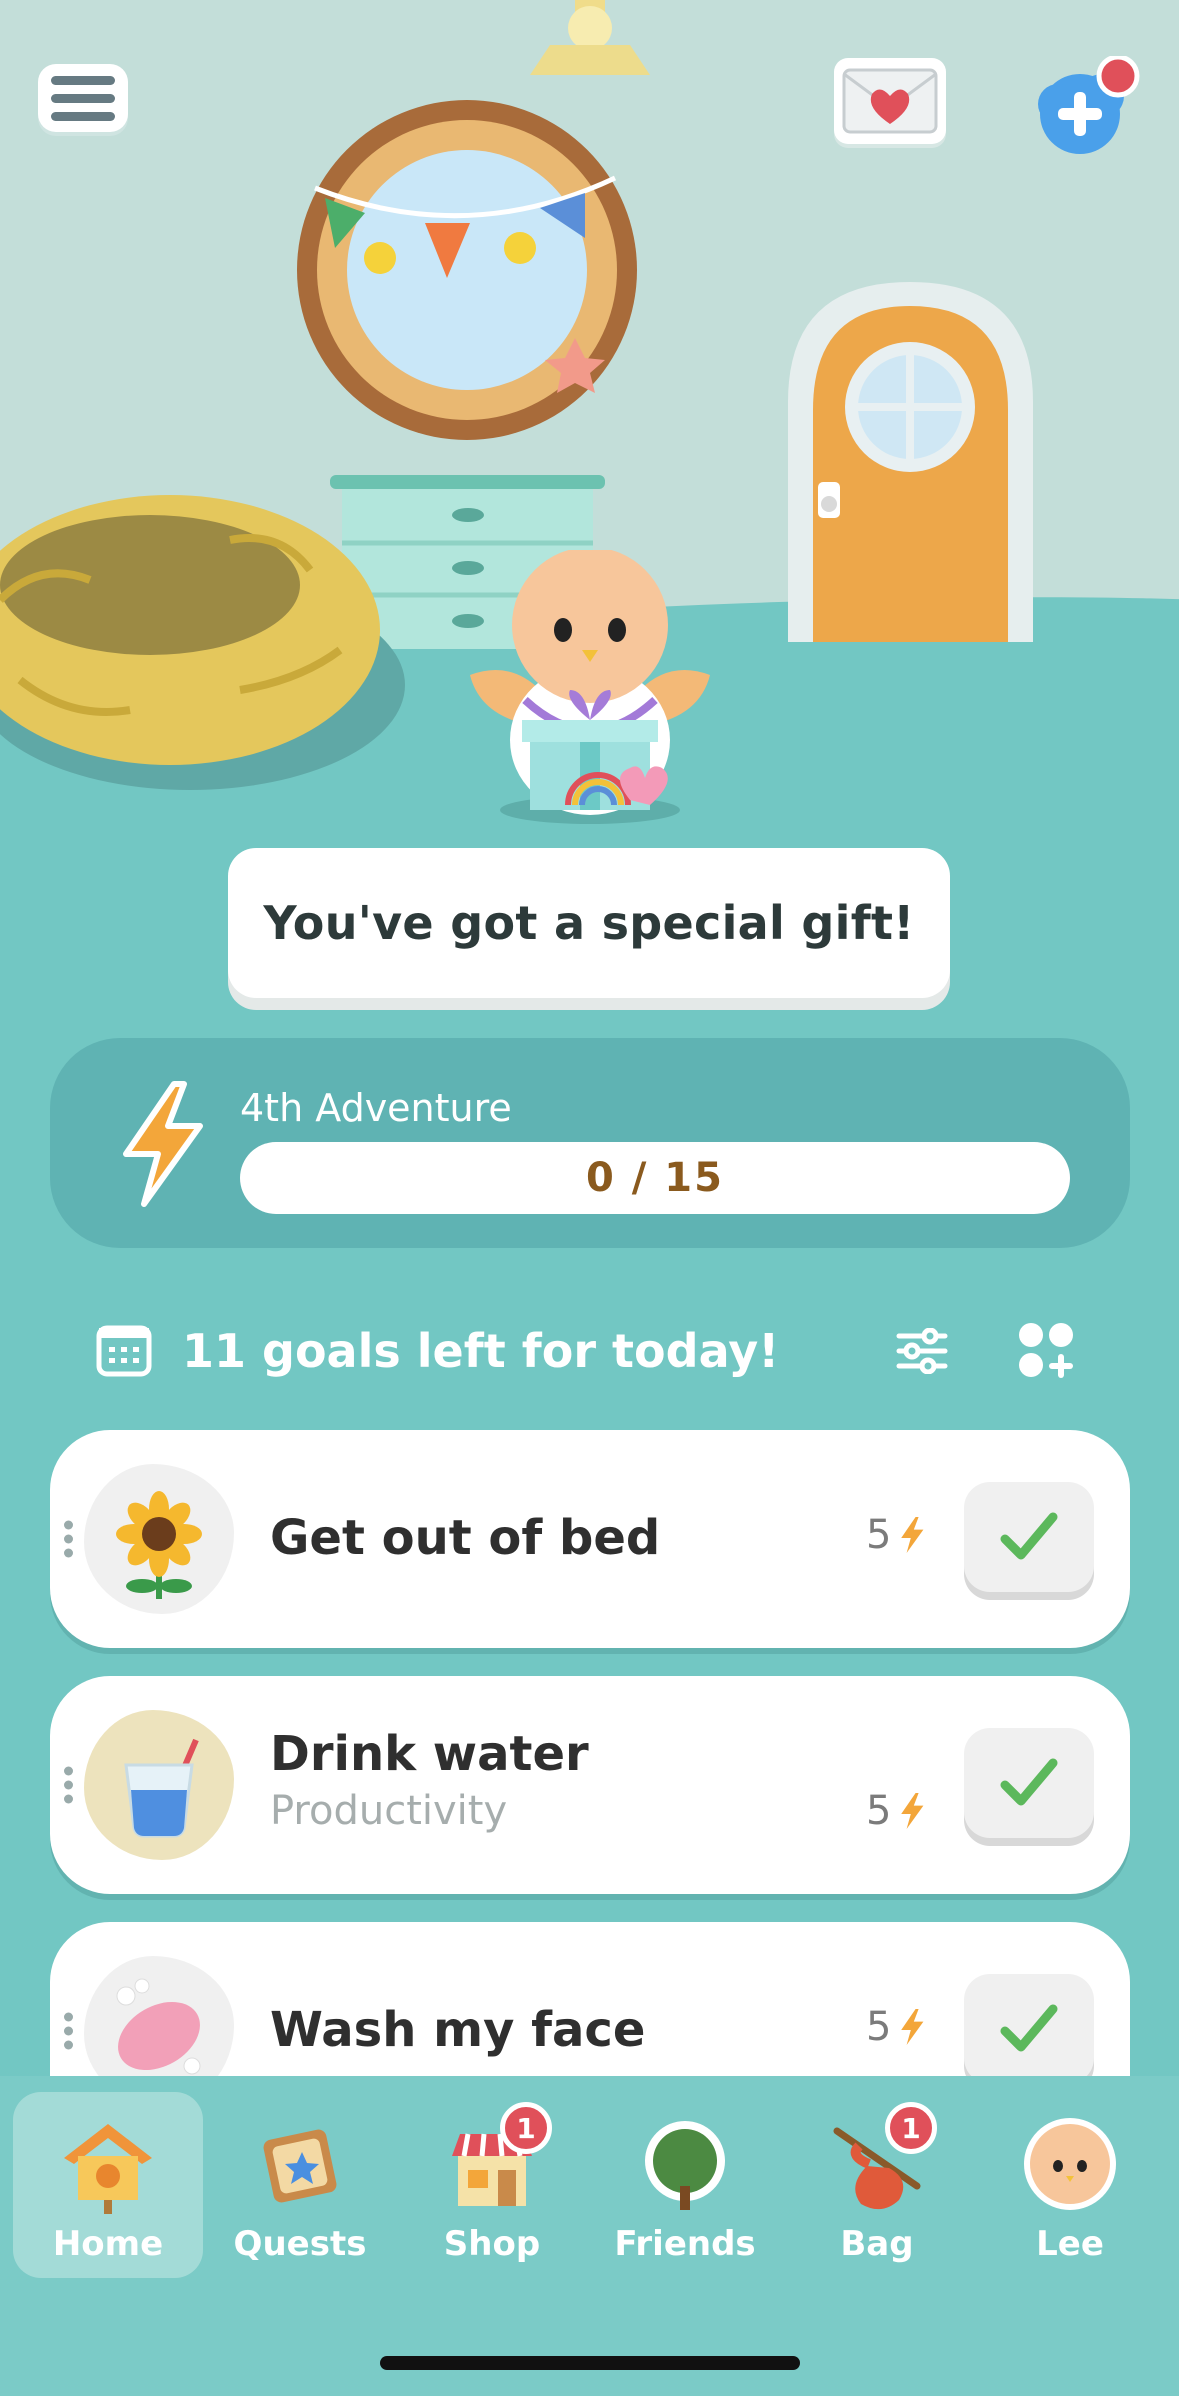 The height and width of the screenshot is (2396, 1179). Describe the element at coordinates (910, 462) in the screenshot. I see `door-icon` at that location.